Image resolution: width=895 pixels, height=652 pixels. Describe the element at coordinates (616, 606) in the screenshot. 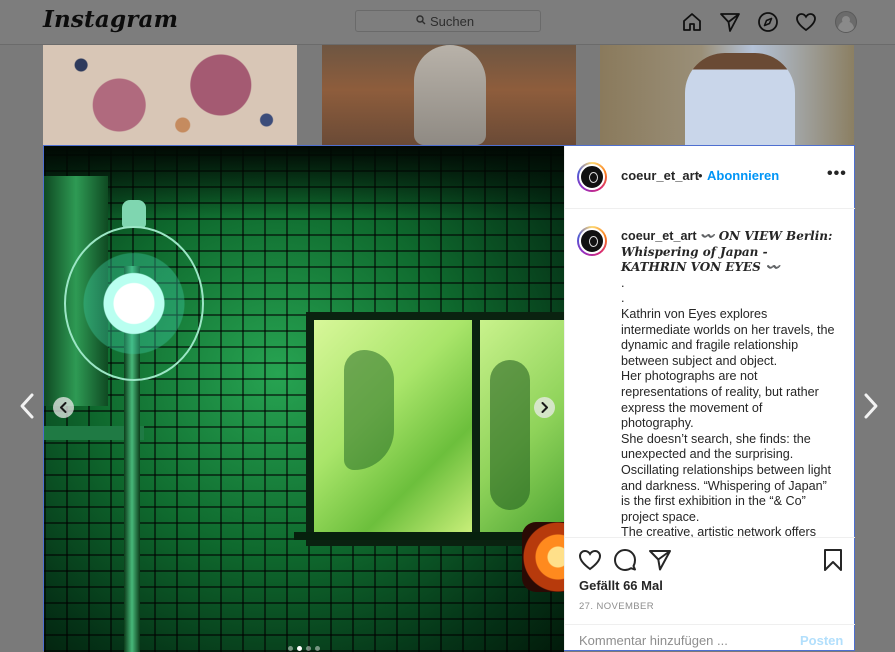

I see `post-date: 27. NOVEMBER` at that location.